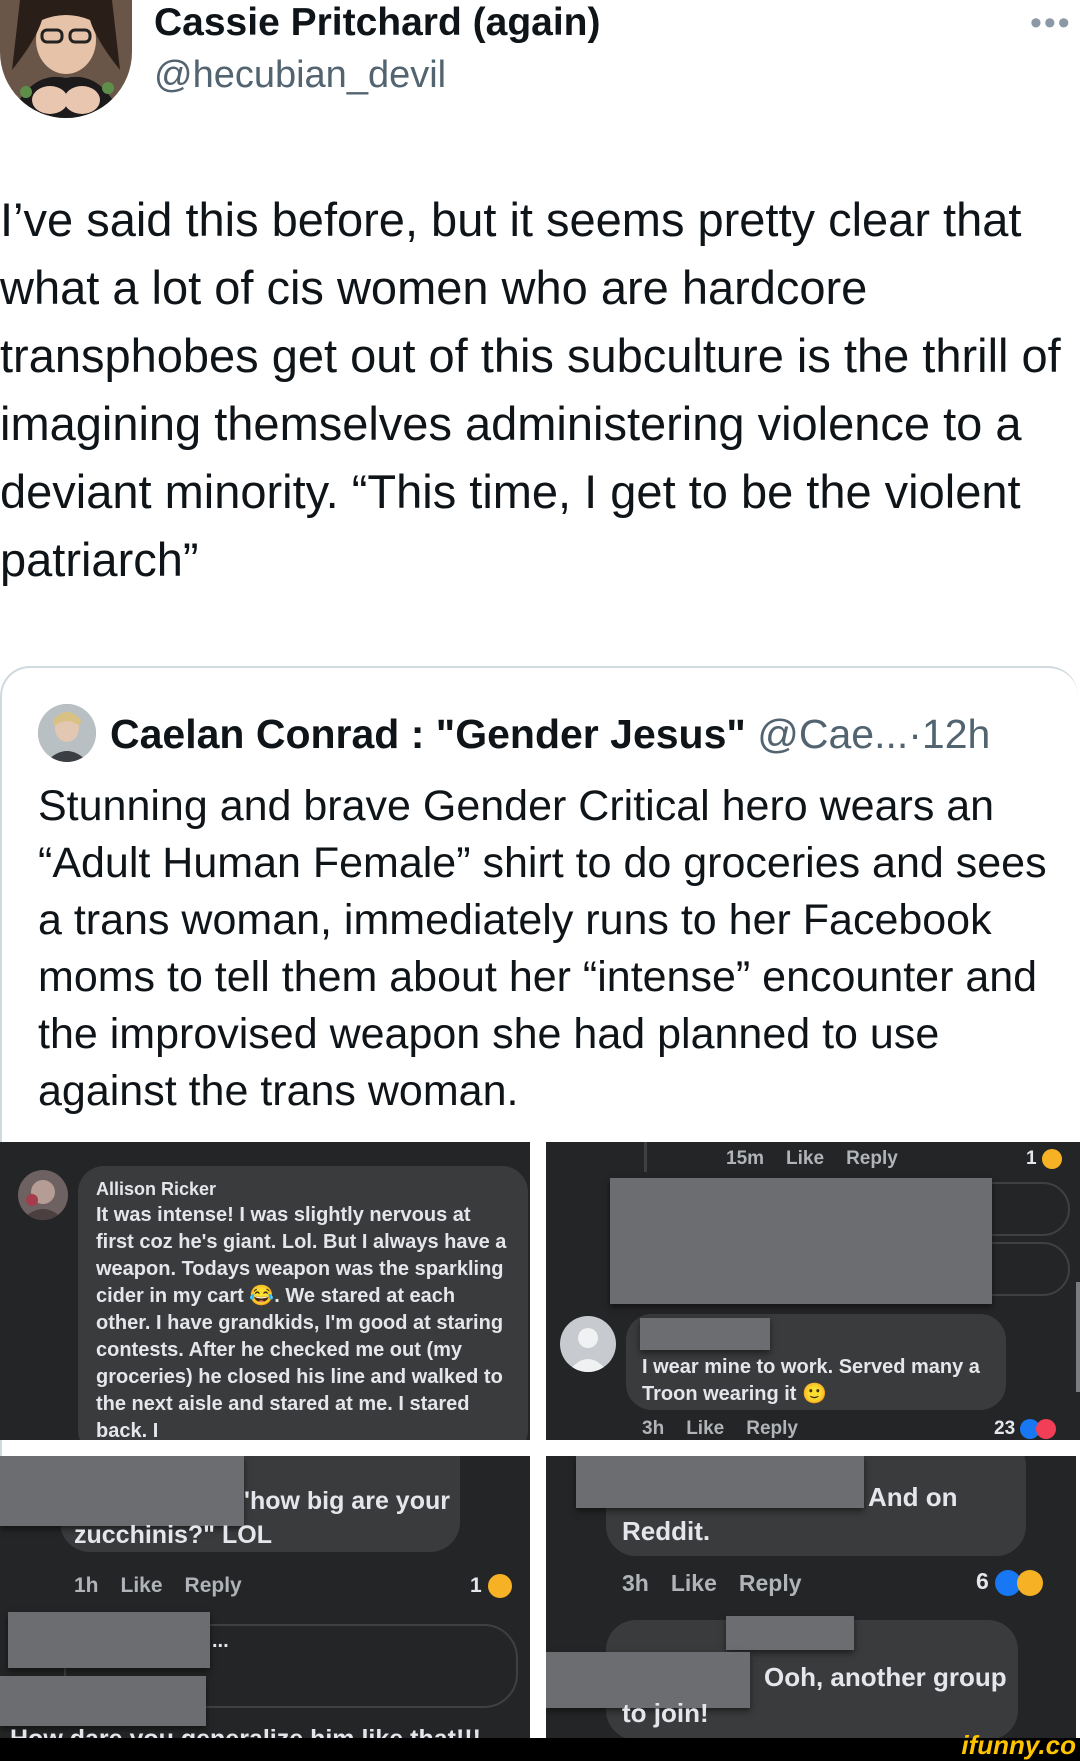  What do you see at coordinates (476, 1585) in the screenshot?
I see `reaction-count: 1` at bounding box center [476, 1585].